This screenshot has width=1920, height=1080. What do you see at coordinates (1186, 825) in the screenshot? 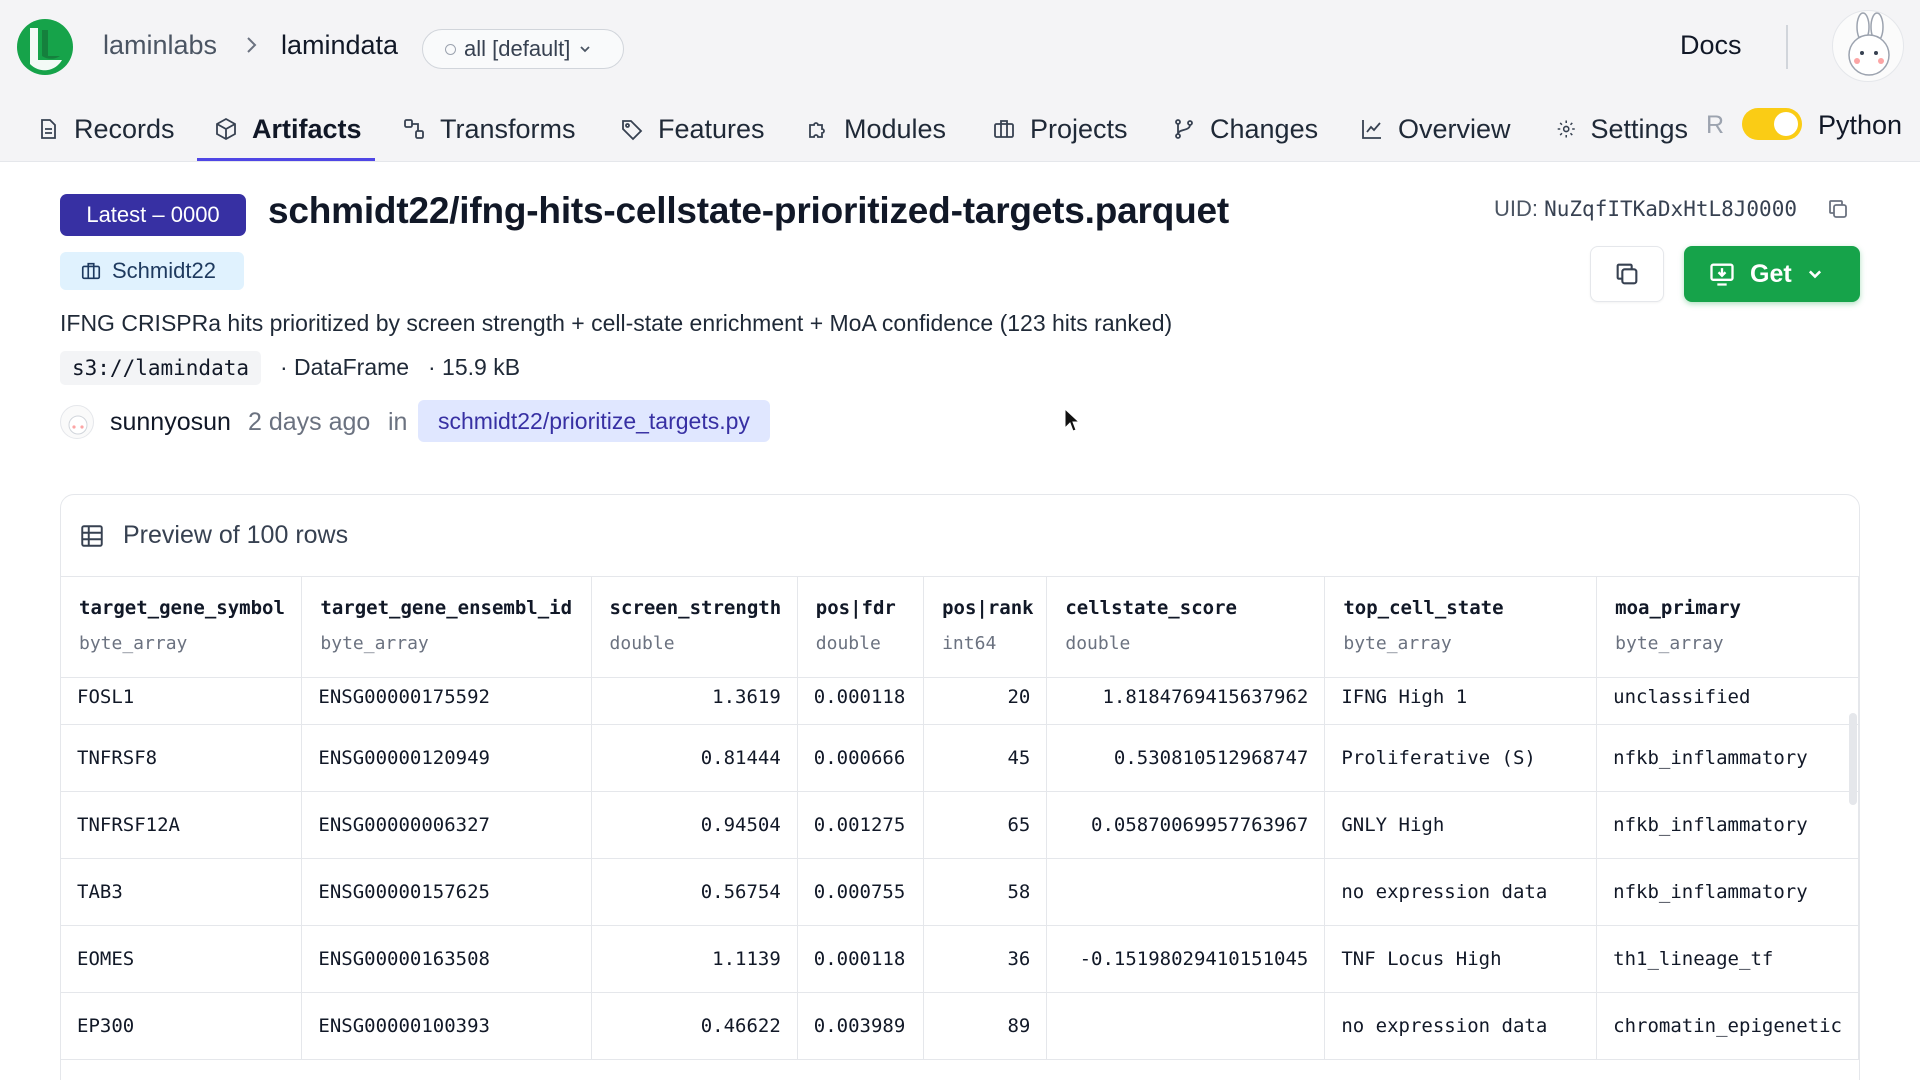
I see `table-cell: 0.05870069957763967` at bounding box center [1186, 825].